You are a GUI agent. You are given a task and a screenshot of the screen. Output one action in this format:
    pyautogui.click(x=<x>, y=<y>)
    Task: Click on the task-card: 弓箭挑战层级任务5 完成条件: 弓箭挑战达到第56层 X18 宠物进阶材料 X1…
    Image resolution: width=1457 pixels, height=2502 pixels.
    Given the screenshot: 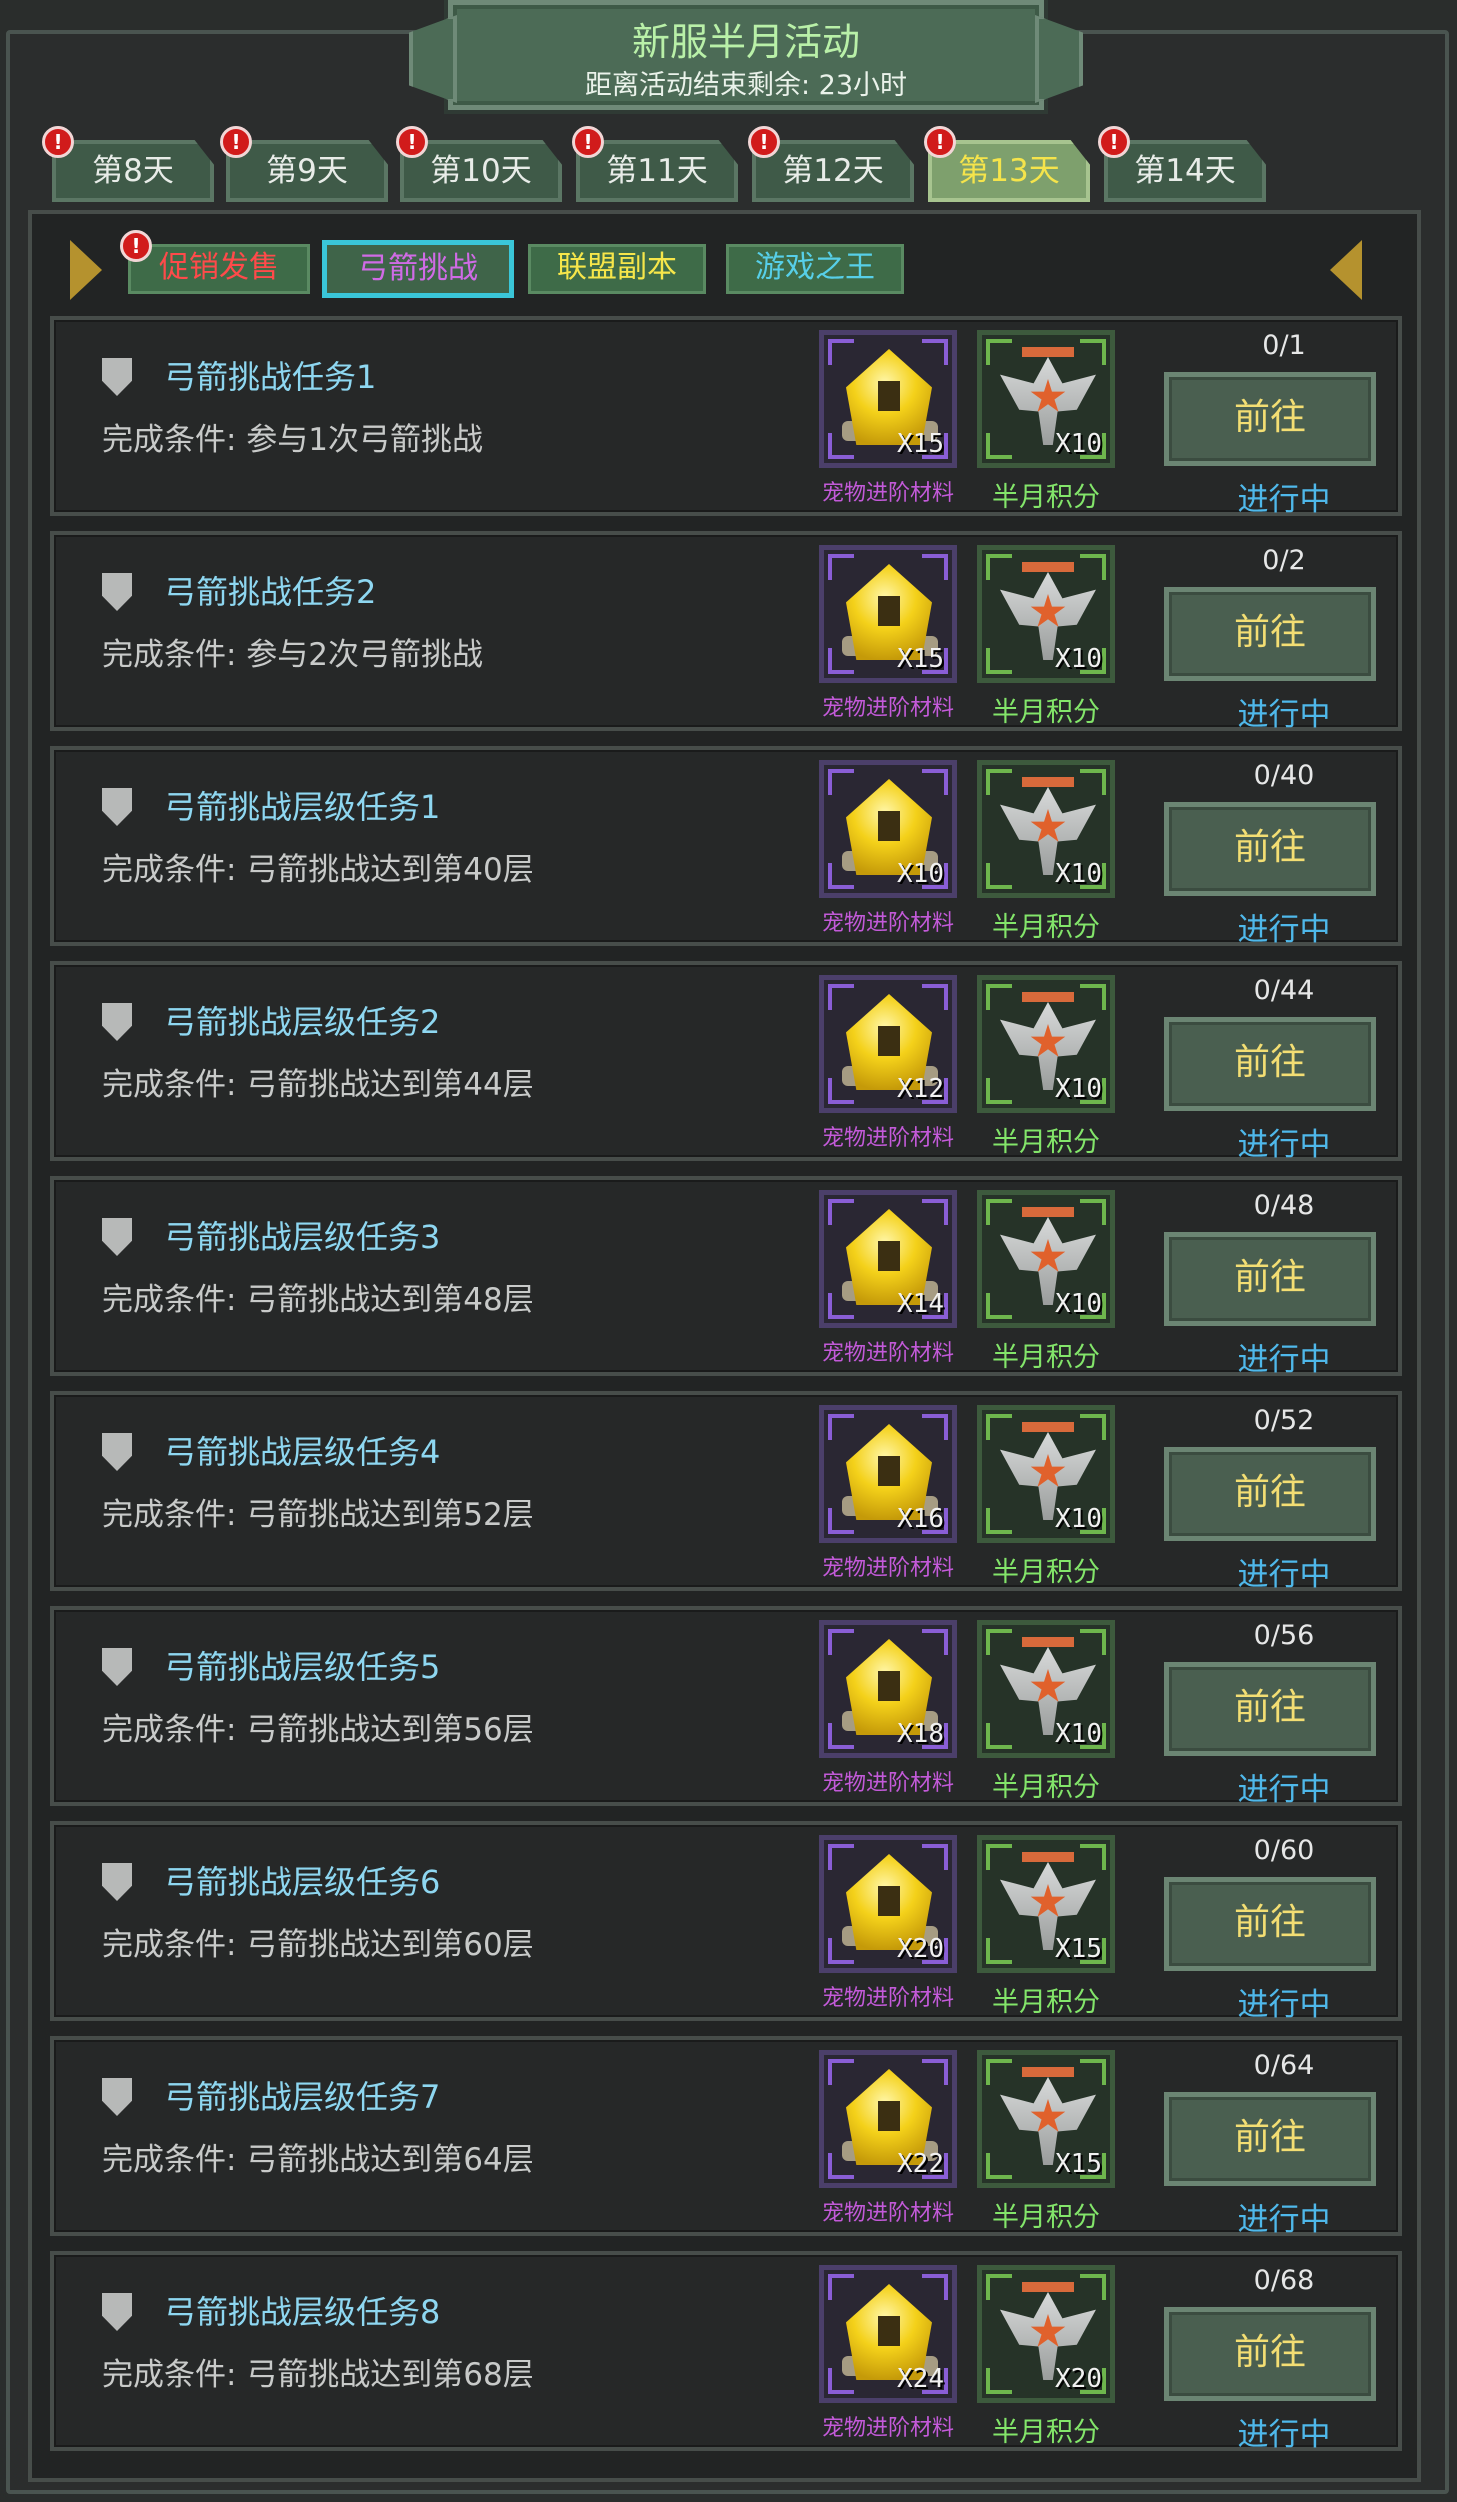 What is the action you would take?
    pyautogui.click(x=726, y=1707)
    